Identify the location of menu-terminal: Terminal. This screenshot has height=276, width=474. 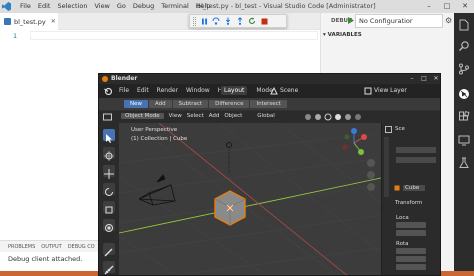
(174, 6).